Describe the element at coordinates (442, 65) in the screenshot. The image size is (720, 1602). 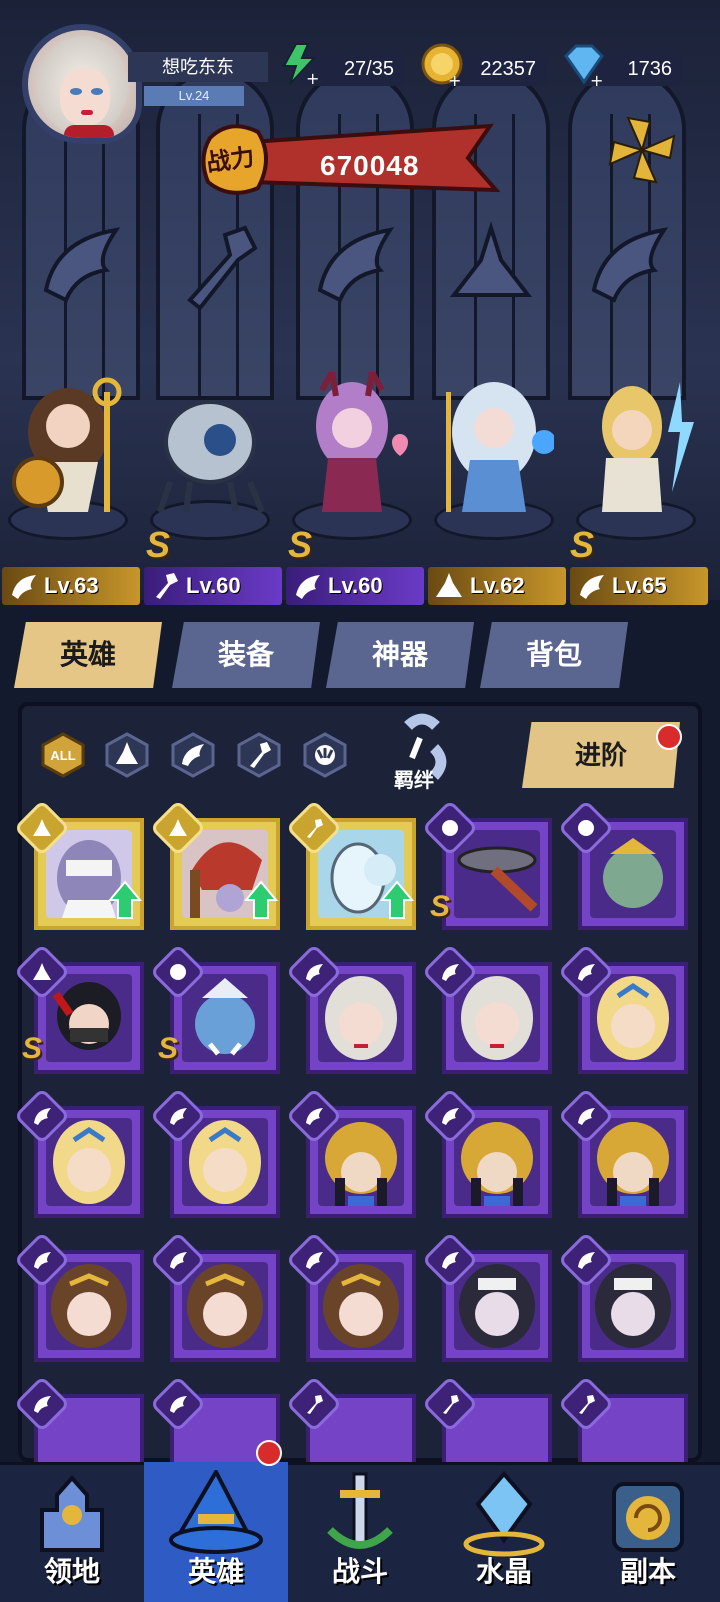
I see `gold-coin-icon: +` at that location.